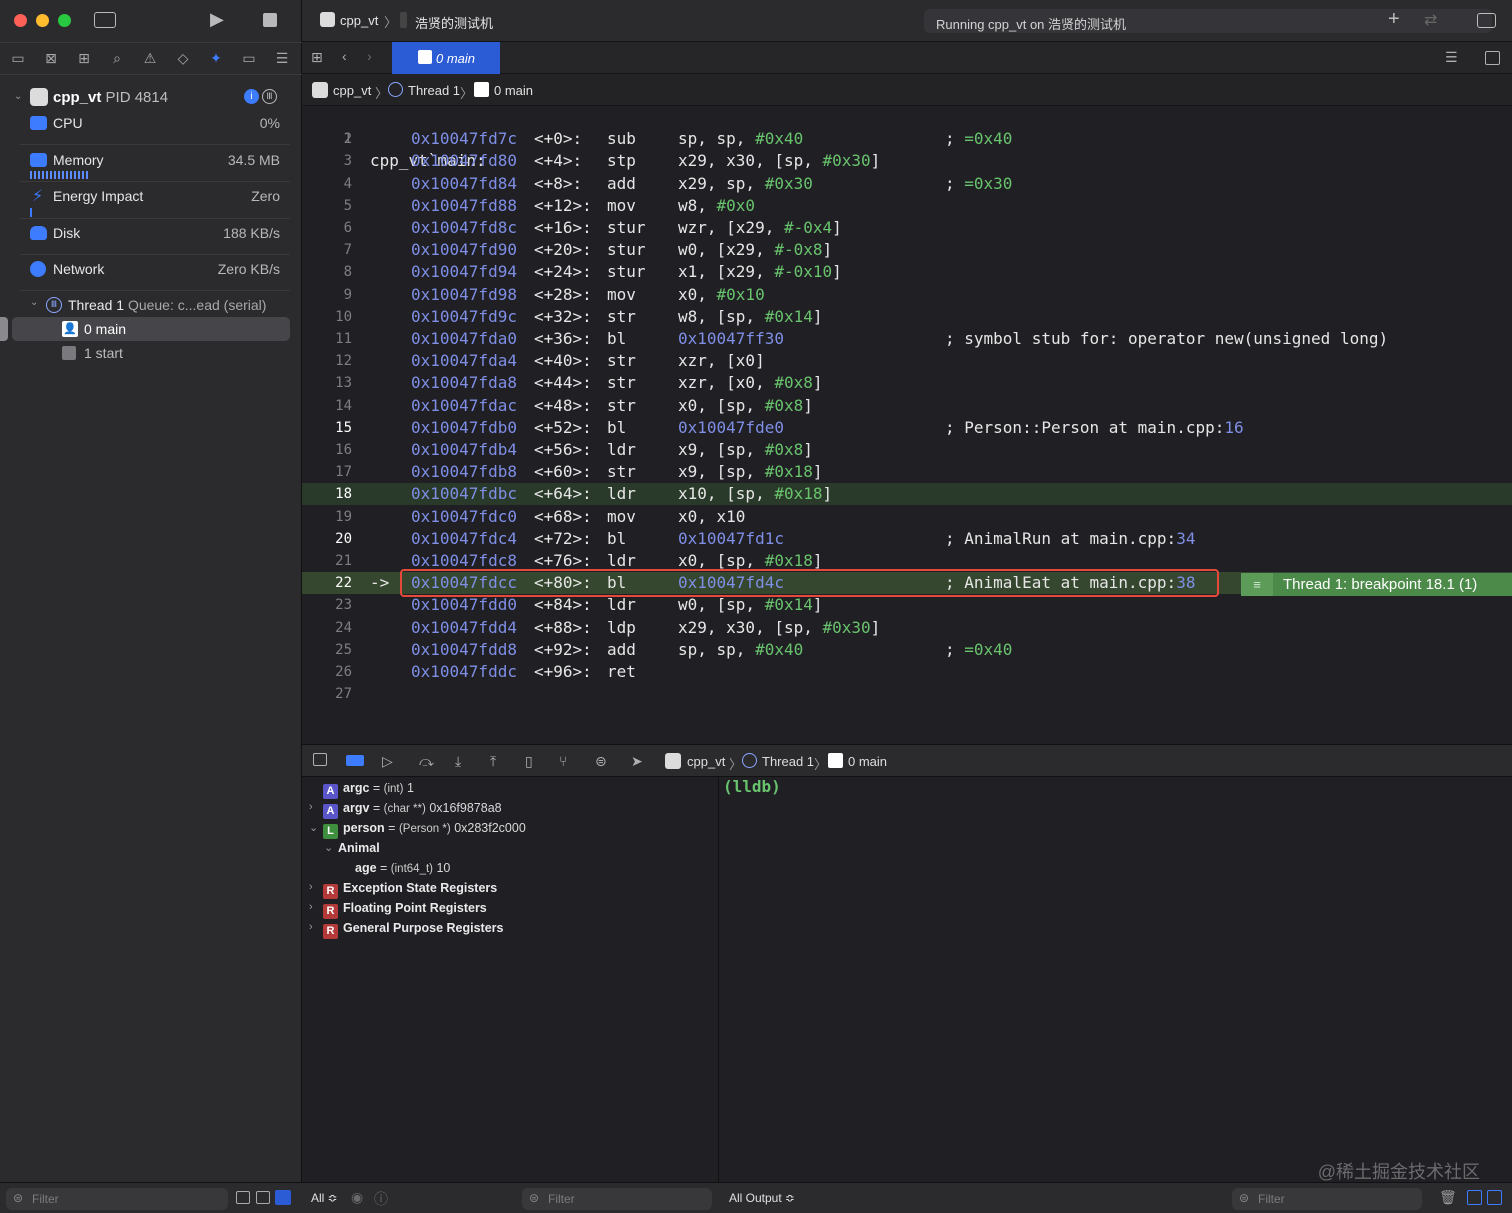 This screenshot has height=1213, width=1512. Describe the element at coordinates (907, 472) in the screenshot. I see `code-line: 17 0x10047fdb8 <+60>: str x9, [sp, #0x18]` at that location.